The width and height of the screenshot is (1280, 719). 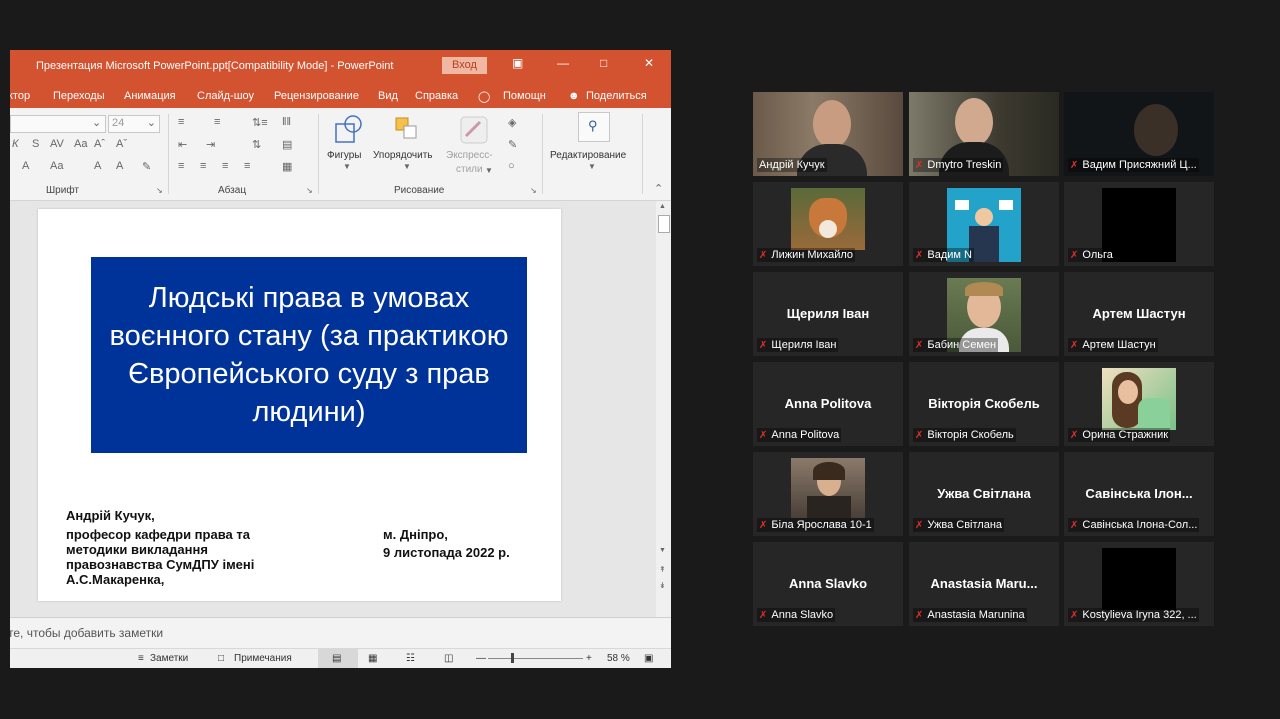 I want to click on italic-icon: К, so click(x=15, y=144).